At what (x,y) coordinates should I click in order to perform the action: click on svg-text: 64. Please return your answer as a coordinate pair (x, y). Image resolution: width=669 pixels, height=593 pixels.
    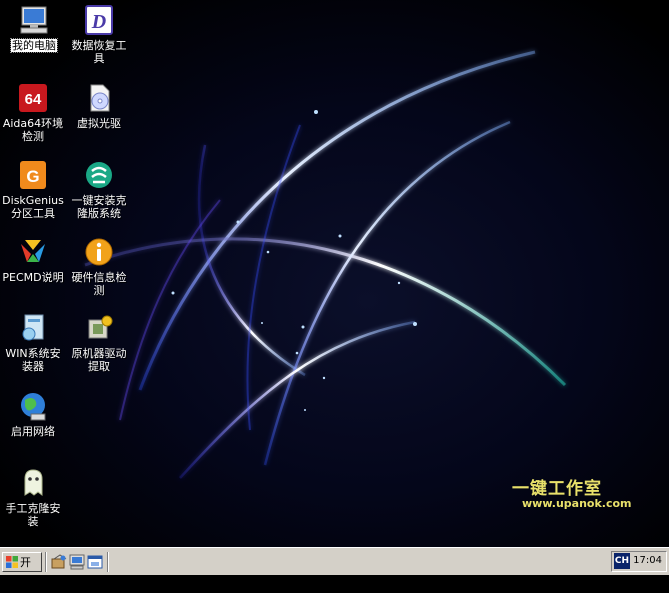
    Looking at the image, I should click on (33, 99).